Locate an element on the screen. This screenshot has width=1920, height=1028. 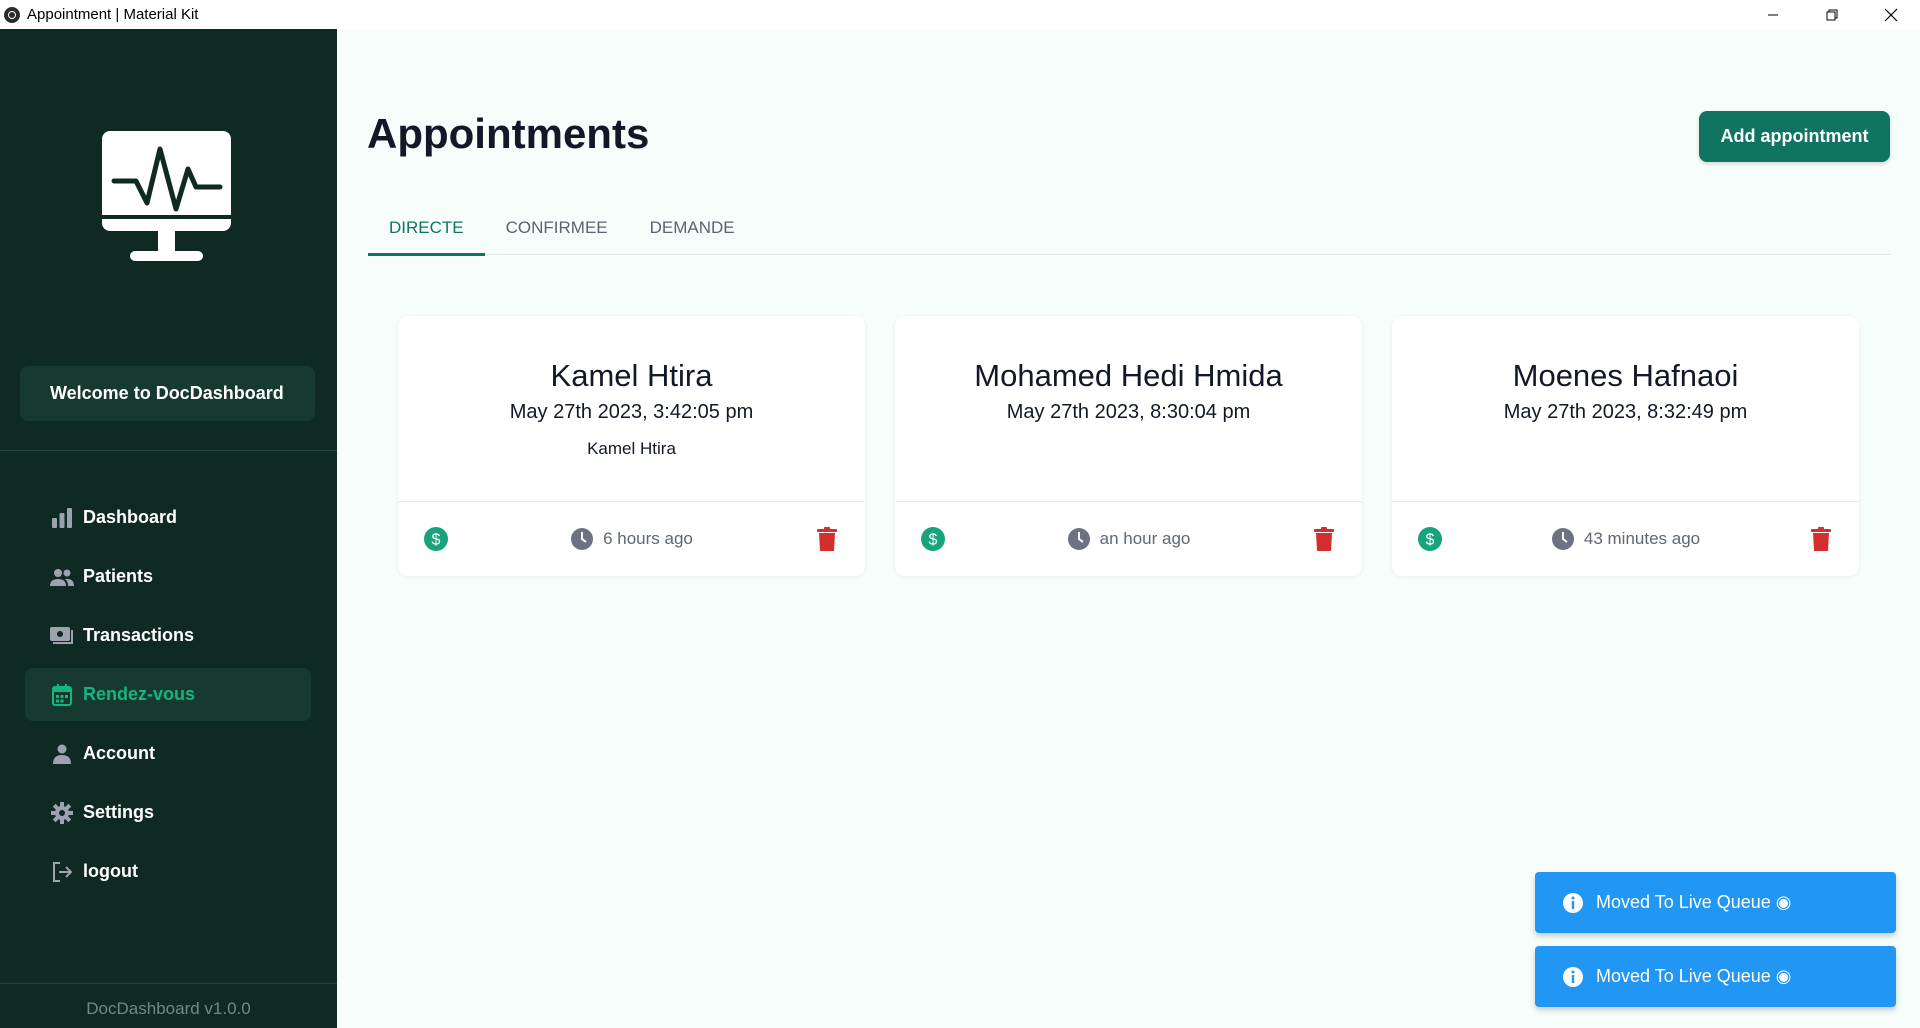
people-icon is located at coordinates (62, 577).